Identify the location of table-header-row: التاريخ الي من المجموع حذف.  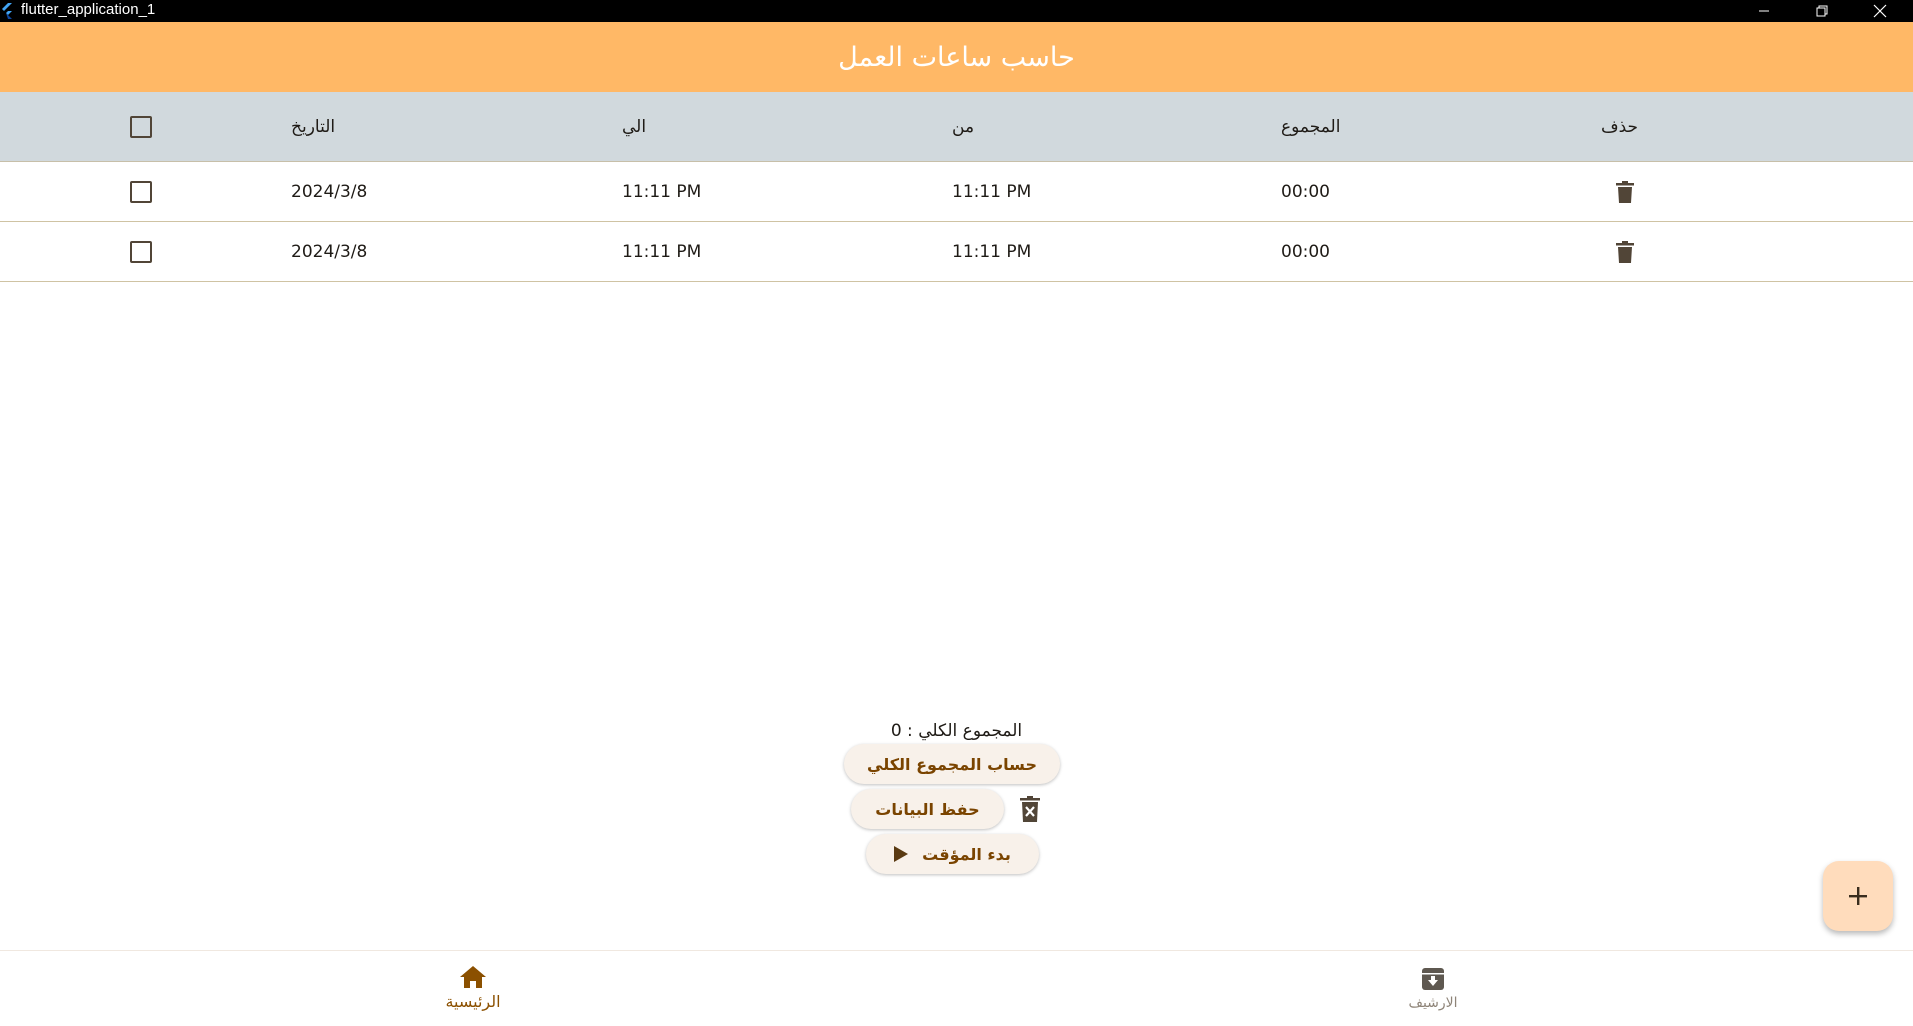
(956, 127).